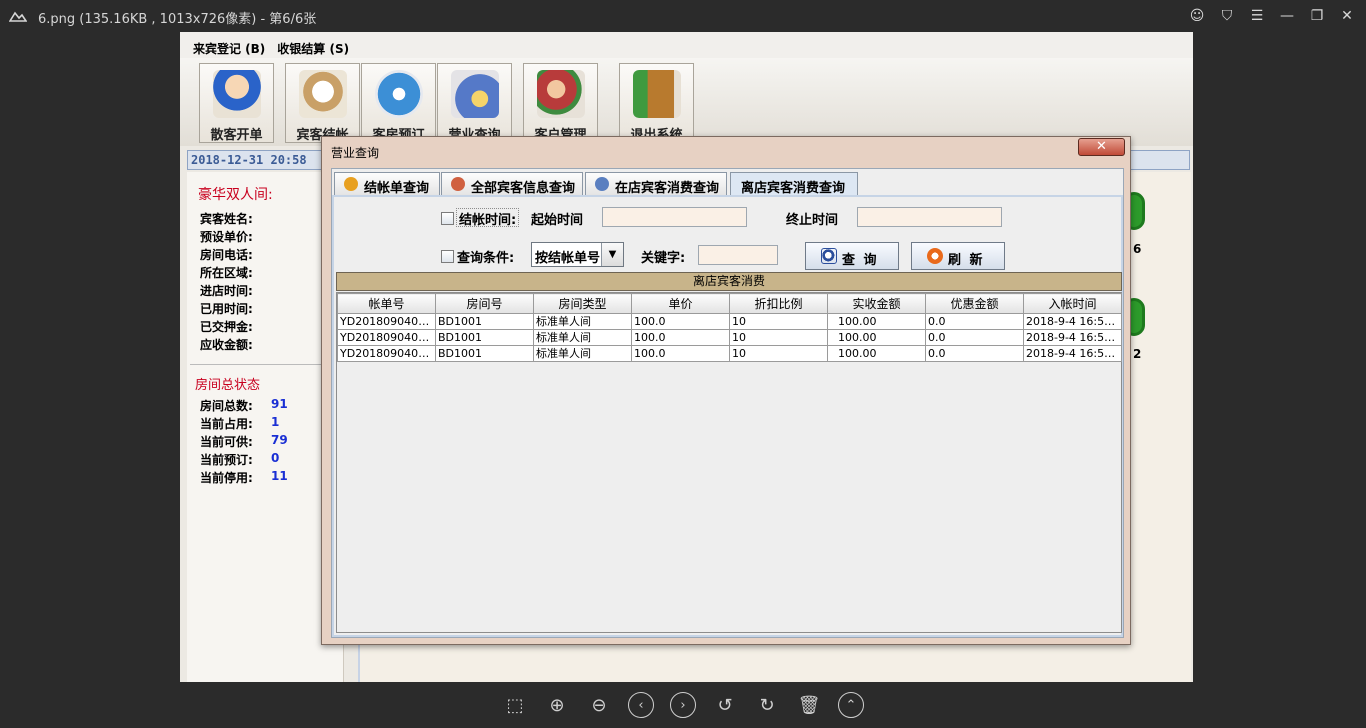 The height and width of the screenshot is (728, 1366). I want to click on toolbar-customer-button: 客户管理, so click(560, 103).